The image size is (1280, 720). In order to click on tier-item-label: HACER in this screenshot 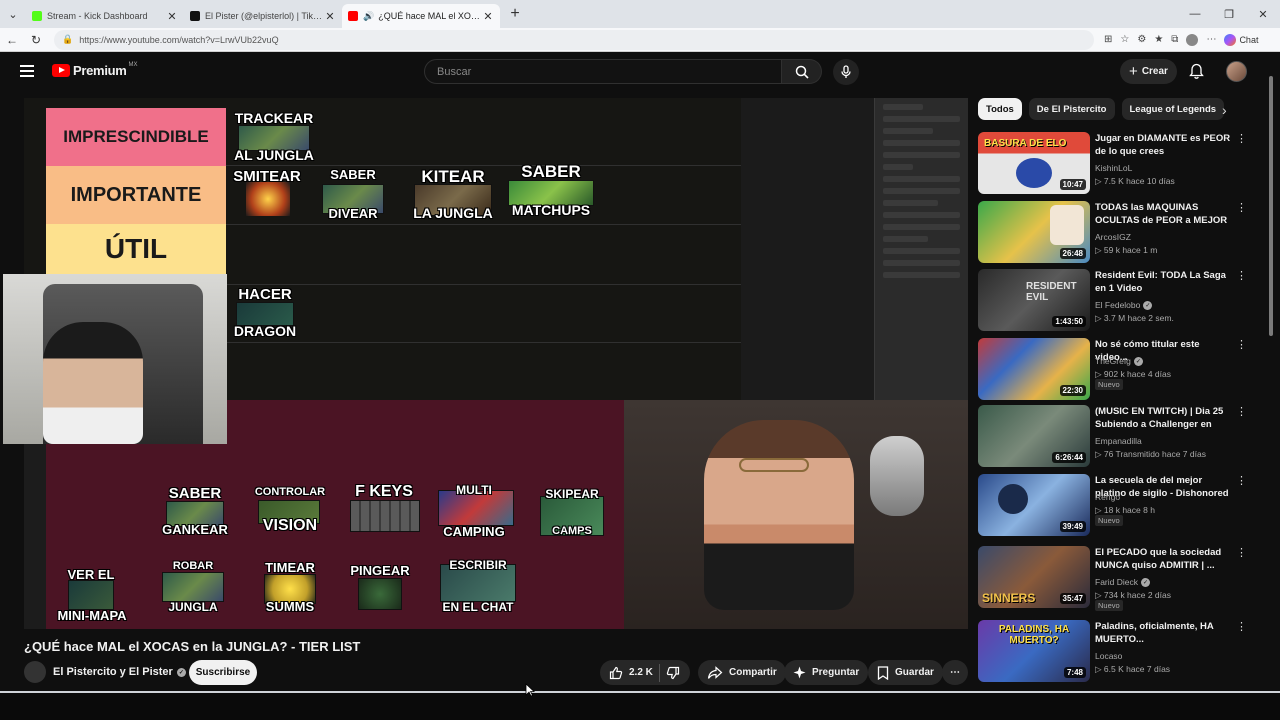, I will do `click(265, 294)`.